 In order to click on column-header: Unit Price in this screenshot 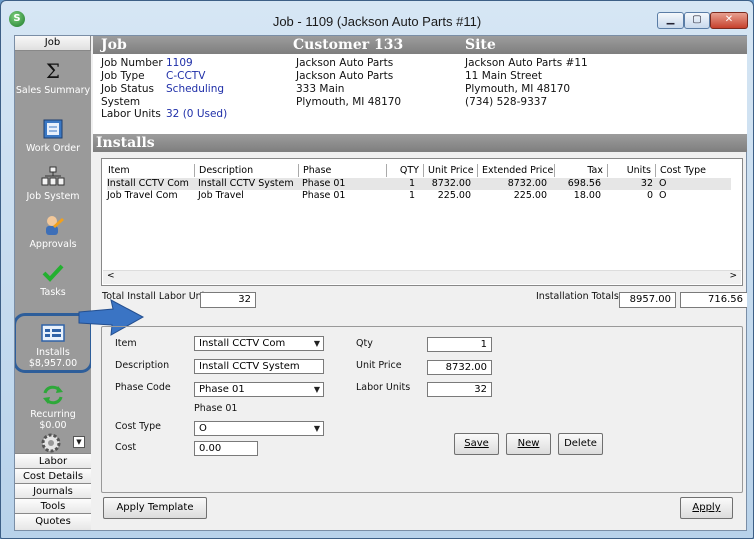, I will do `click(451, 170)`.